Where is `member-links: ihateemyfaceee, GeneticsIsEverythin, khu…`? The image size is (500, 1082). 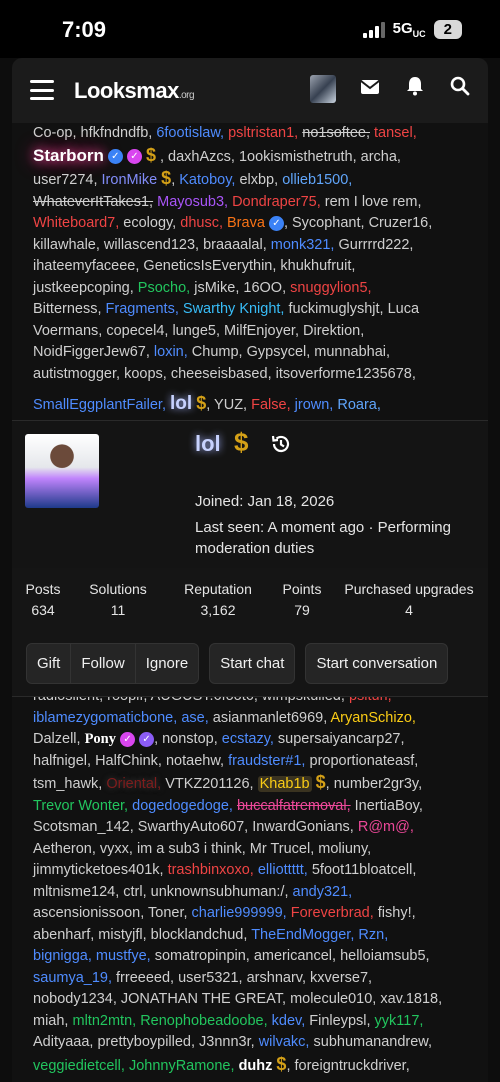 member-links: ihateemyfaceee, GeneticsIsEverythin, khu… is located at coordinates (194, 266).